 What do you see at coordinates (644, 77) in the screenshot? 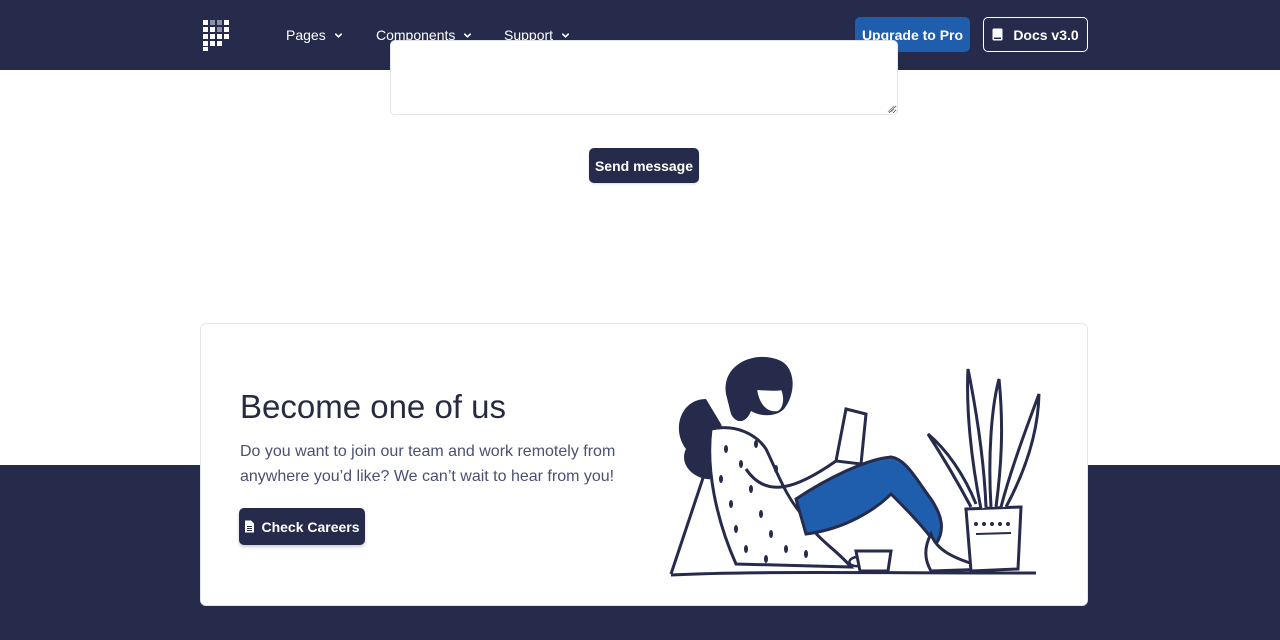
I see `message-textarea` at bounding box center [644, 77].